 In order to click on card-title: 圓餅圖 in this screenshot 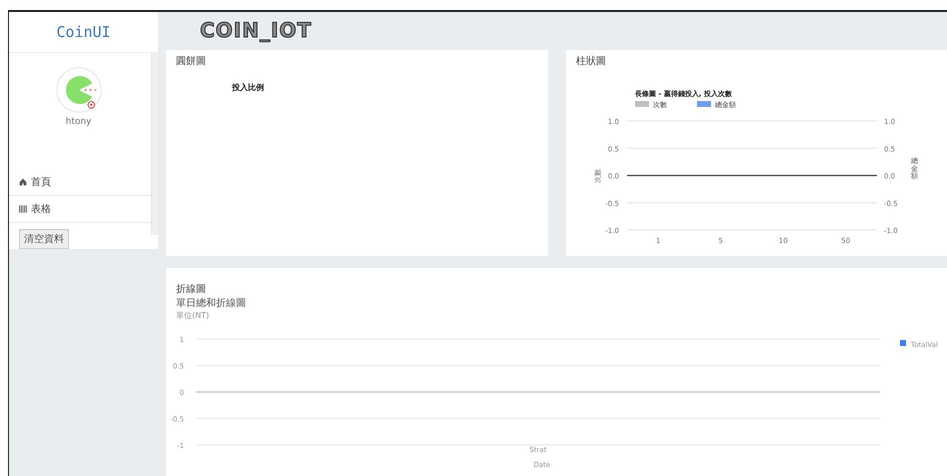, I will do `click(191, 61)`.